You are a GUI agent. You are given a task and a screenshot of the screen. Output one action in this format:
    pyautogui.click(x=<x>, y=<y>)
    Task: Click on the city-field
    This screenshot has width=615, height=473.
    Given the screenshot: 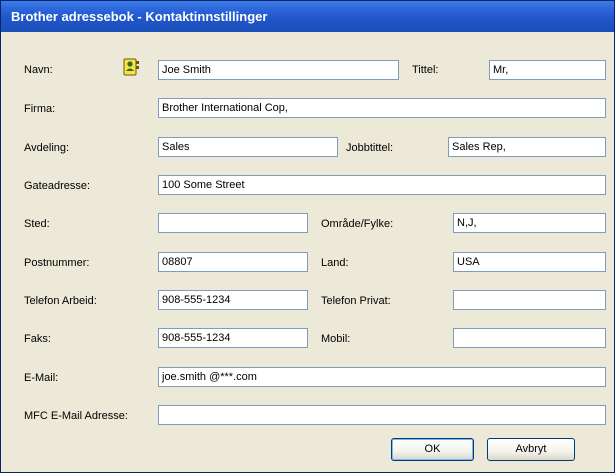 What is the action you would take?
    pyautogui.click(x=233, y=223)
    